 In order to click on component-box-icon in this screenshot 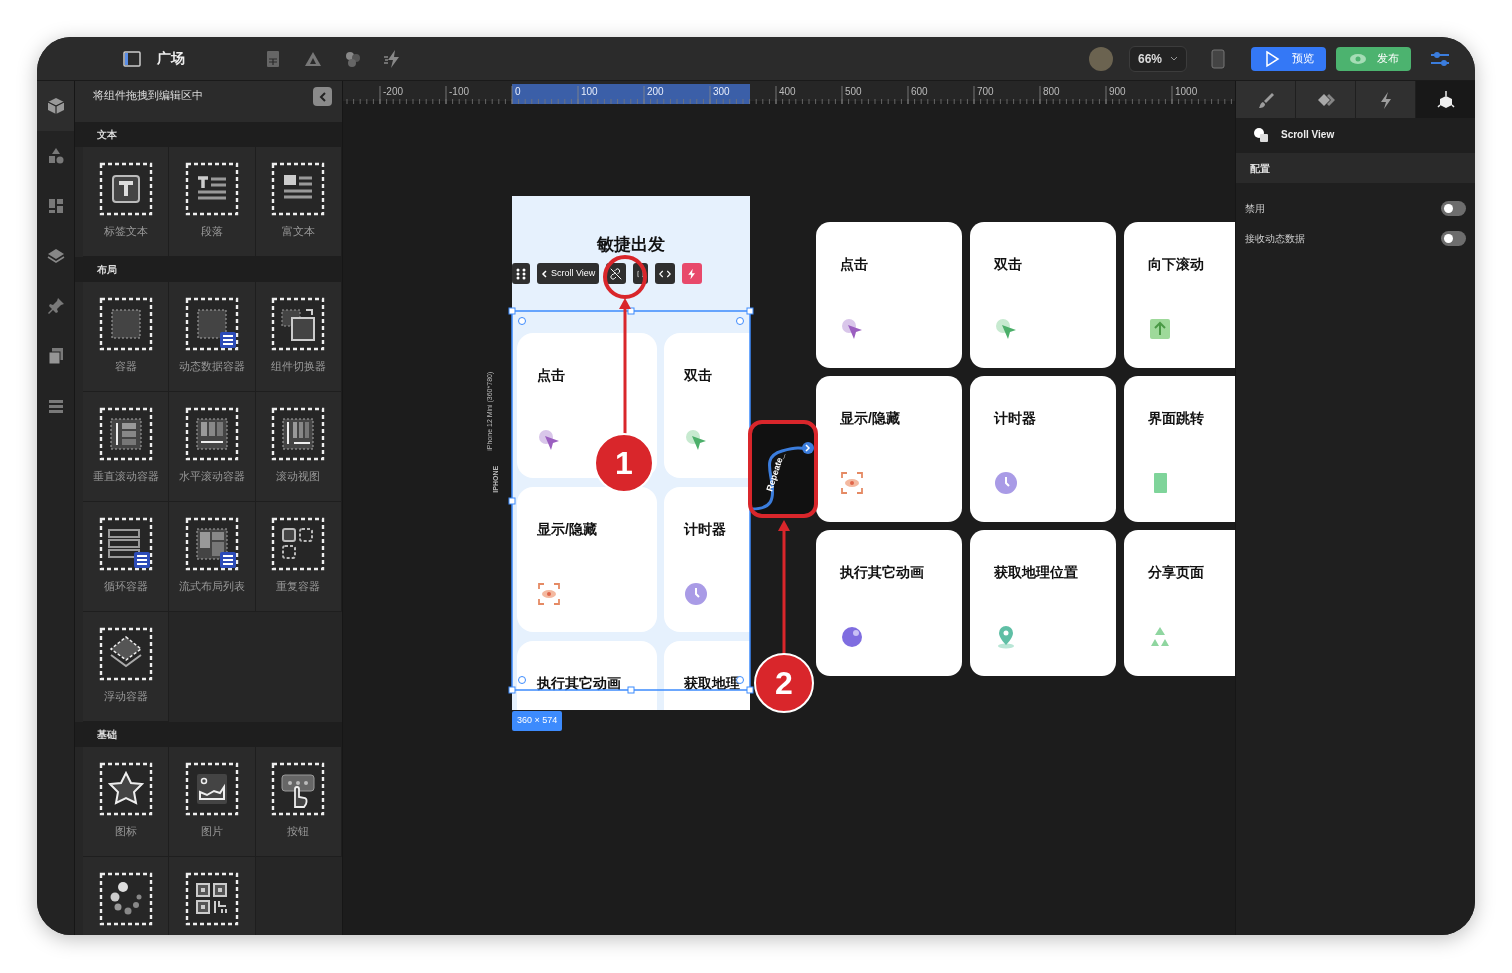, I will do `click(1445, 99)`.